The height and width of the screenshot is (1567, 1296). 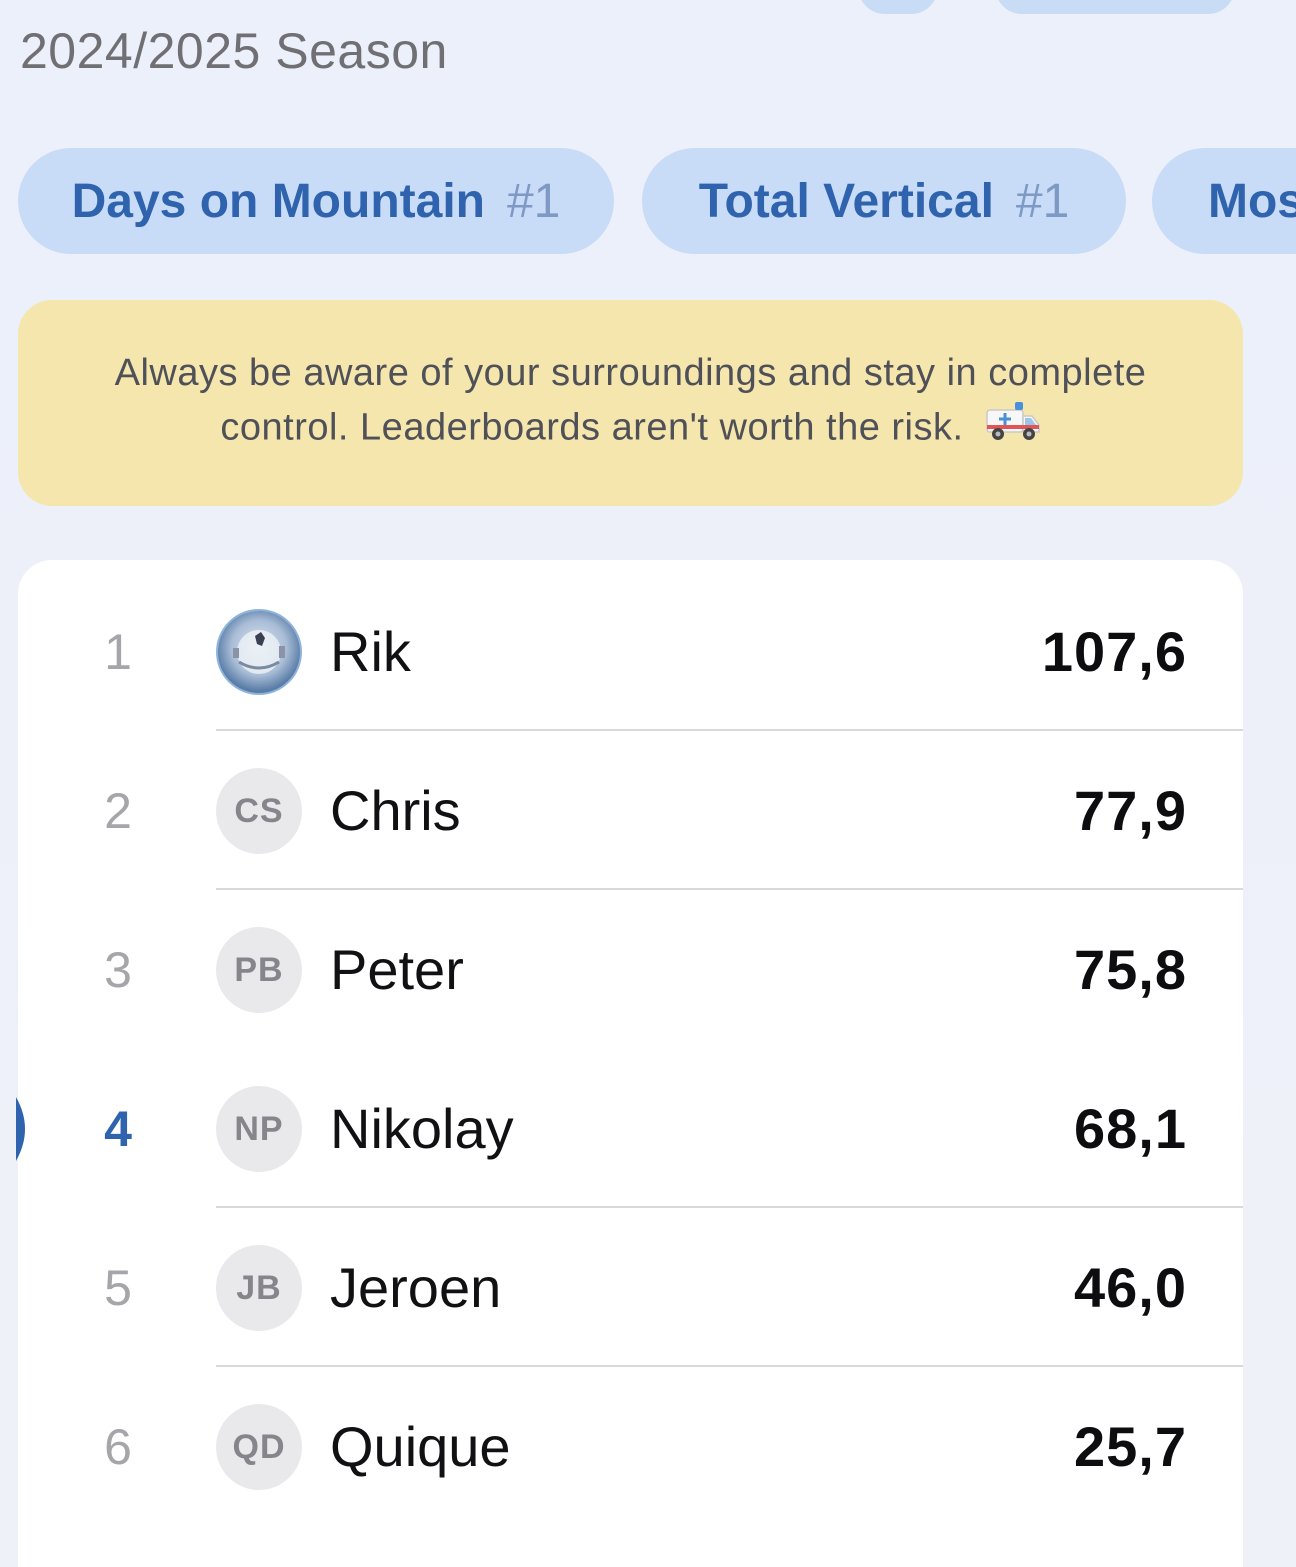 What do you see at coordinates (259, 811) in the screenshot?
I see `avatar-initials: CS` at bounding box center [259, 811].